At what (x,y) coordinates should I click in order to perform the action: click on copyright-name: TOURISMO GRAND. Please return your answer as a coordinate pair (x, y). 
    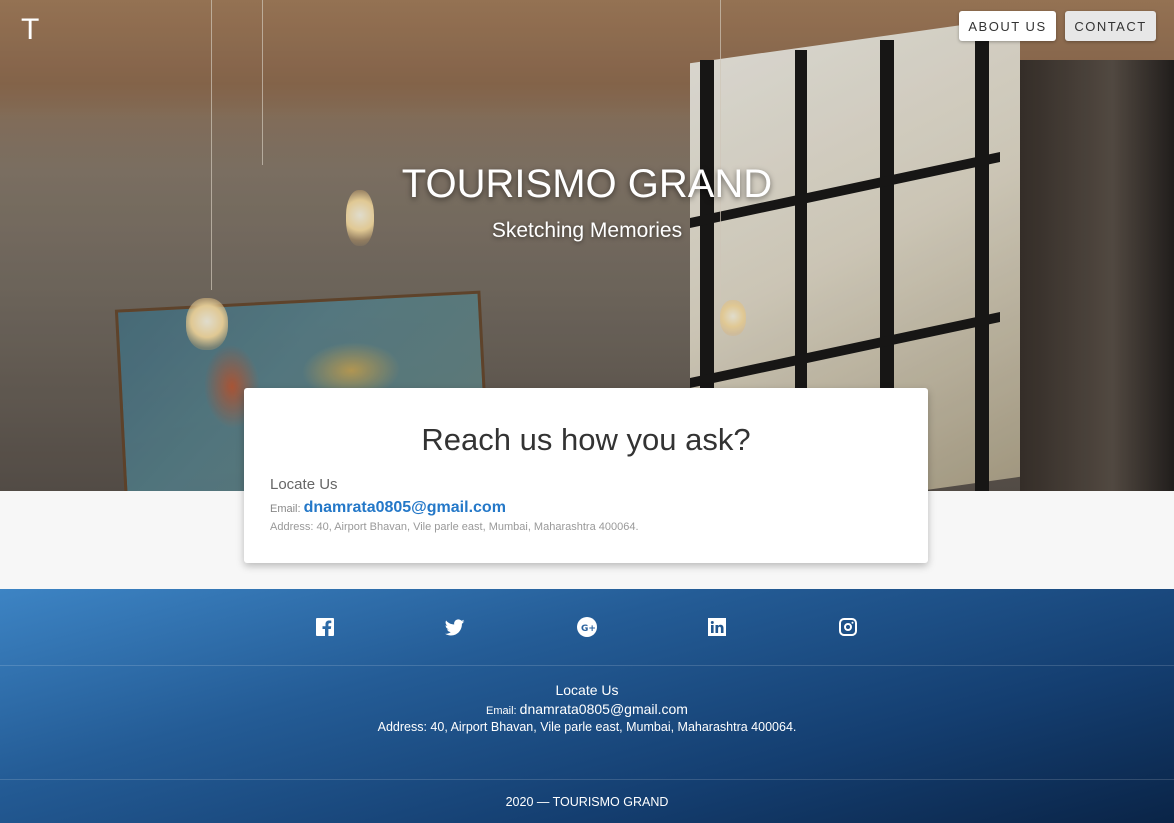
    Looking at the image, I should click on (611, 802).